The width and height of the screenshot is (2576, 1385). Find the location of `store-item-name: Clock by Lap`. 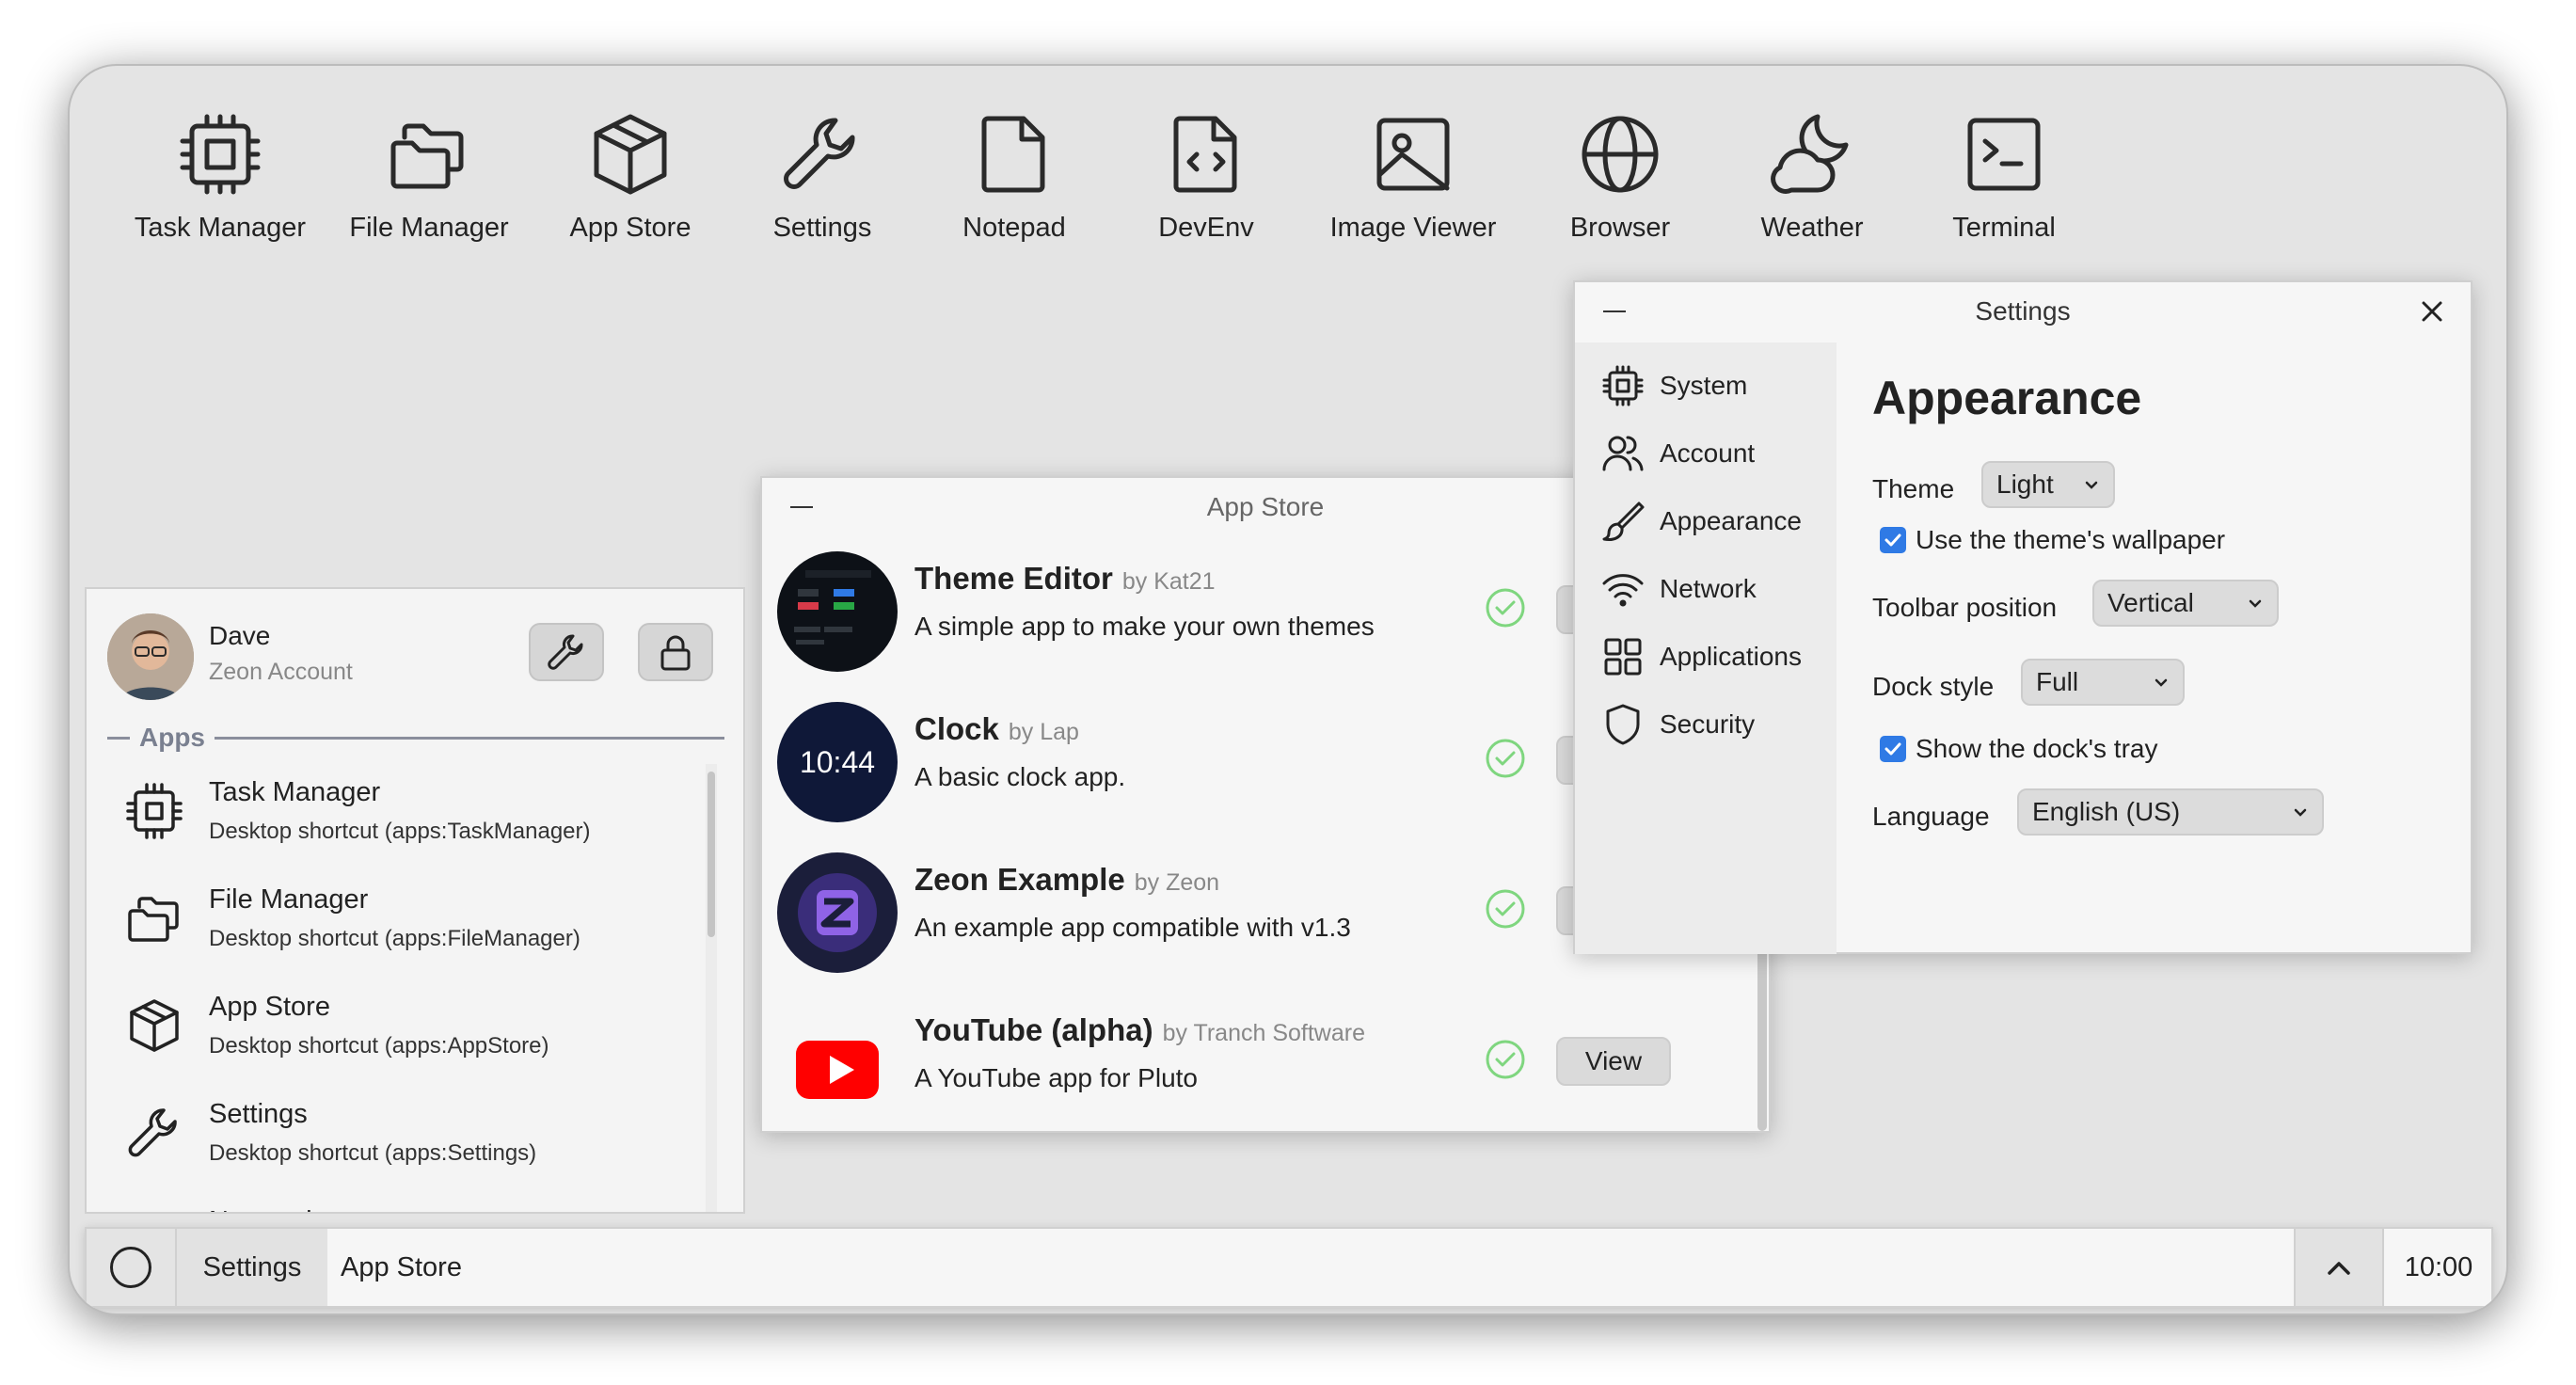

store-item-name: Clock by Lap is located at coordinates (997, 728).